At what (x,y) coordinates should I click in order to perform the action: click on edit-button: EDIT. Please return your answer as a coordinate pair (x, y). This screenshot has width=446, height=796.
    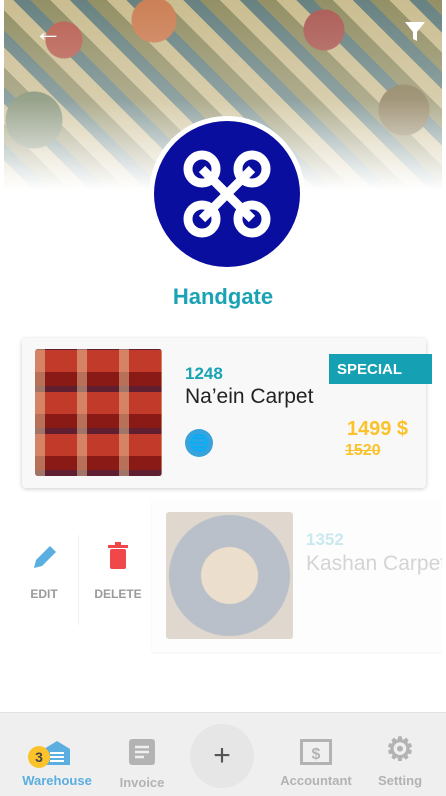
    Looking at the image, I should click on (44, 571).